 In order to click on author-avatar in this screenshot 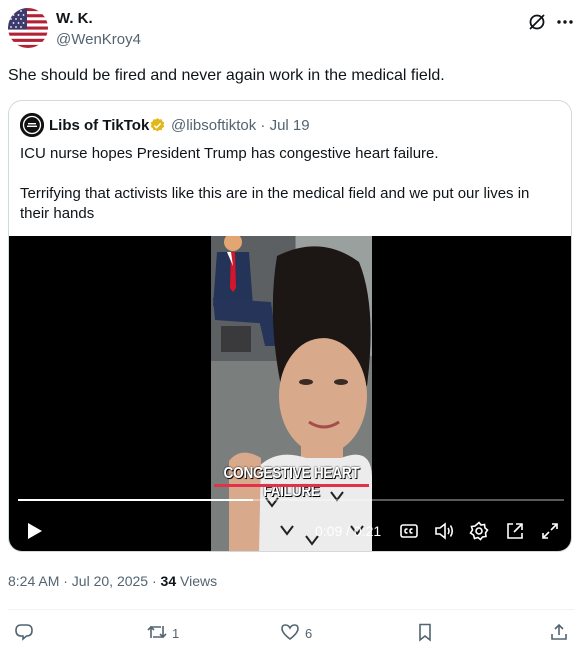, I will do `click(28, 28)`.